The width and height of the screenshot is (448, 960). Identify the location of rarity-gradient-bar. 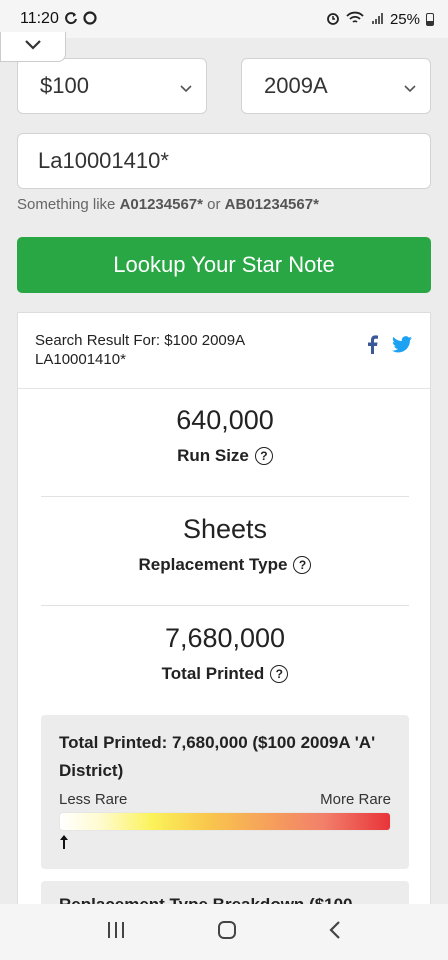
(225, 821).